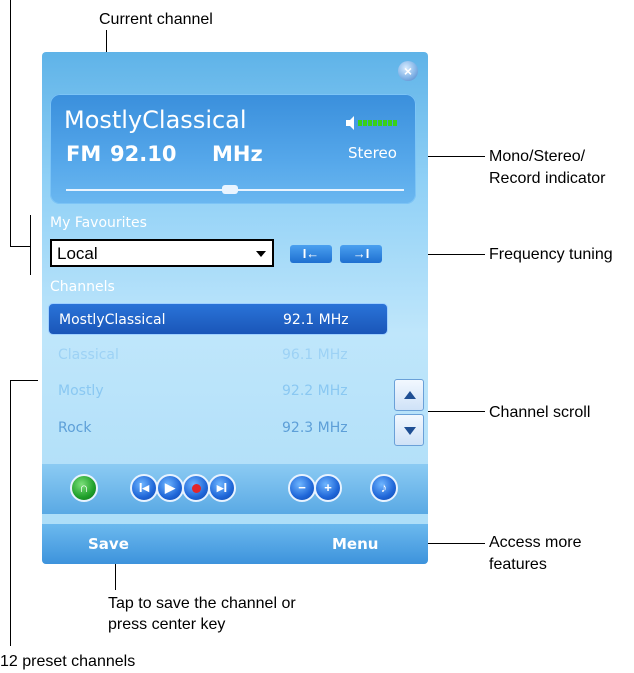 Image resolution: width=634 pixels, height=673 pixels. I want to click on channel-name: Rock, so click(75, 428).